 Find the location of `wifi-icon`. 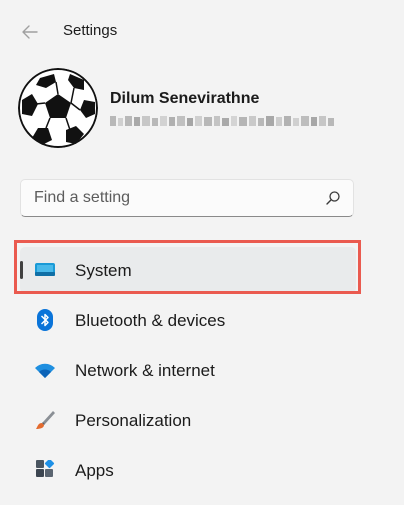

wifi-icon is located at coordinates (45, 370).